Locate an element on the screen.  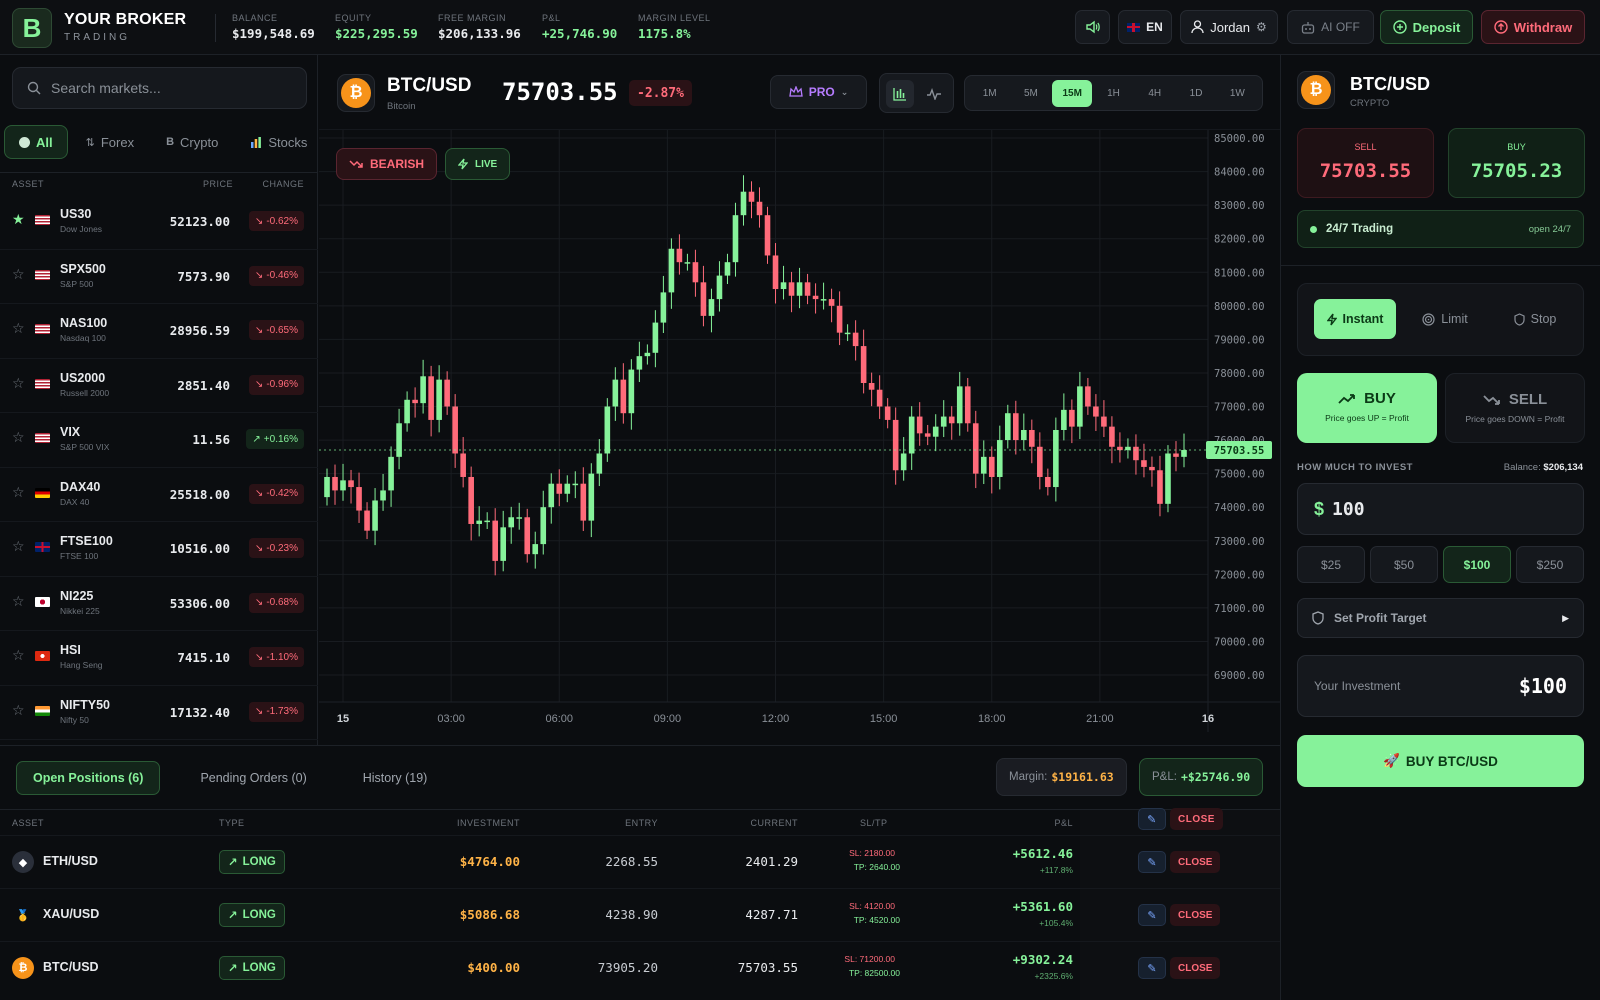
timeframe-5m: 5M is located at coordinates (1031, 93).